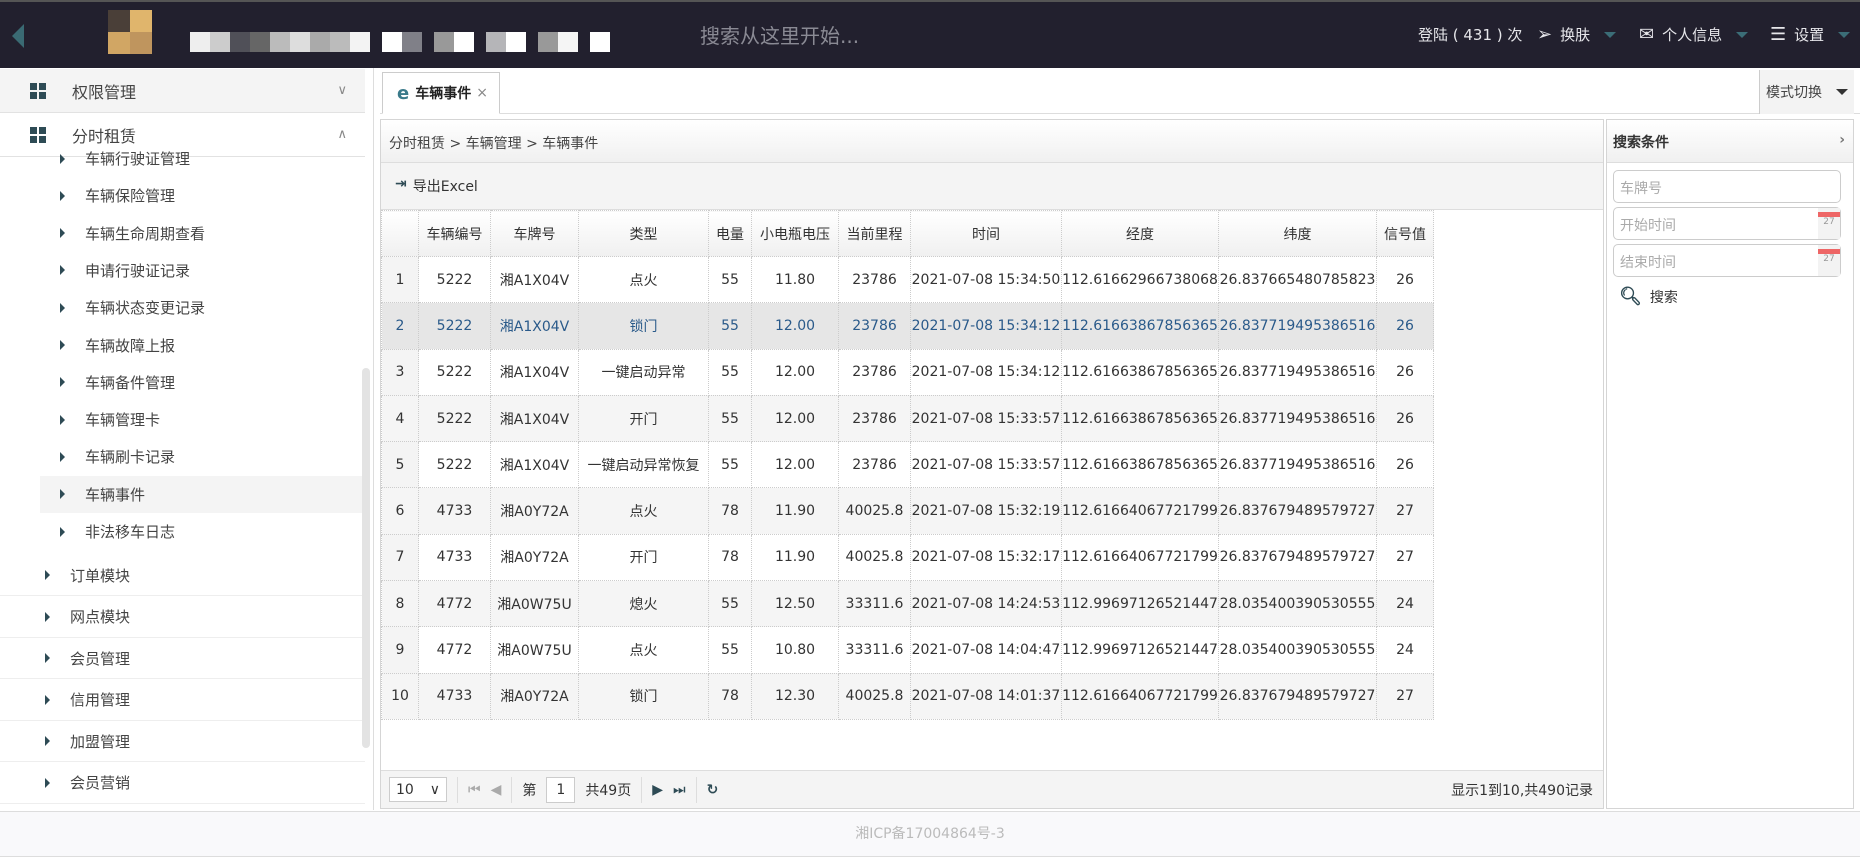 The width and height of the screenshot is (1860, 865). Describe the element at coordinates (874, 557) in the screenshot. I see `table-cell: 40025.8` at that location.